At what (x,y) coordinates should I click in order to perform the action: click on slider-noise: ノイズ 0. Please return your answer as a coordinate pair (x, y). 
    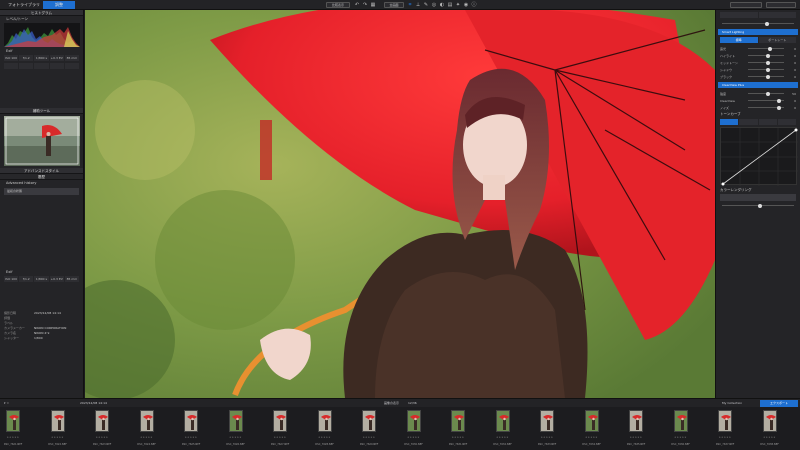
    Looking at the image, I should click on (758, 107).